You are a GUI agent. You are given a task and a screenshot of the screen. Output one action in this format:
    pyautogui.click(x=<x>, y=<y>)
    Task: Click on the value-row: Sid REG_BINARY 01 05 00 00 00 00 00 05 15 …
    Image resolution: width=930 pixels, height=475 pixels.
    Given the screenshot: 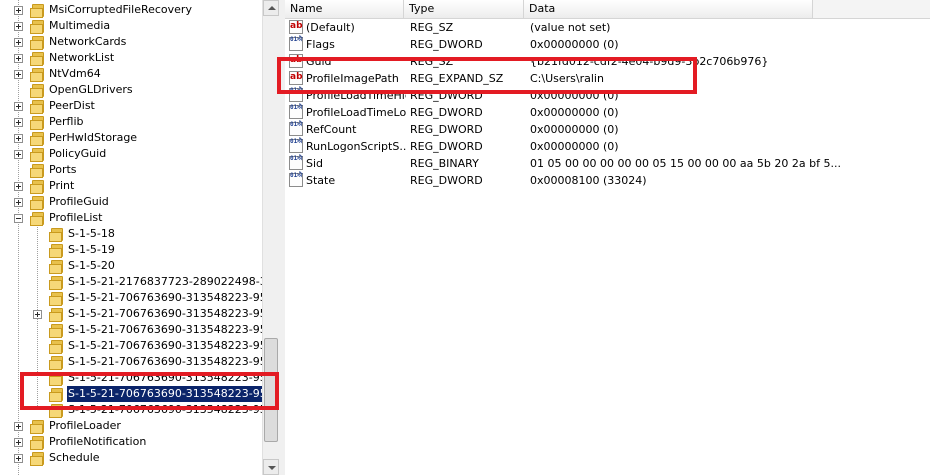 What is the action you would take?
    pyautogui.click(x=607, y=163)
    